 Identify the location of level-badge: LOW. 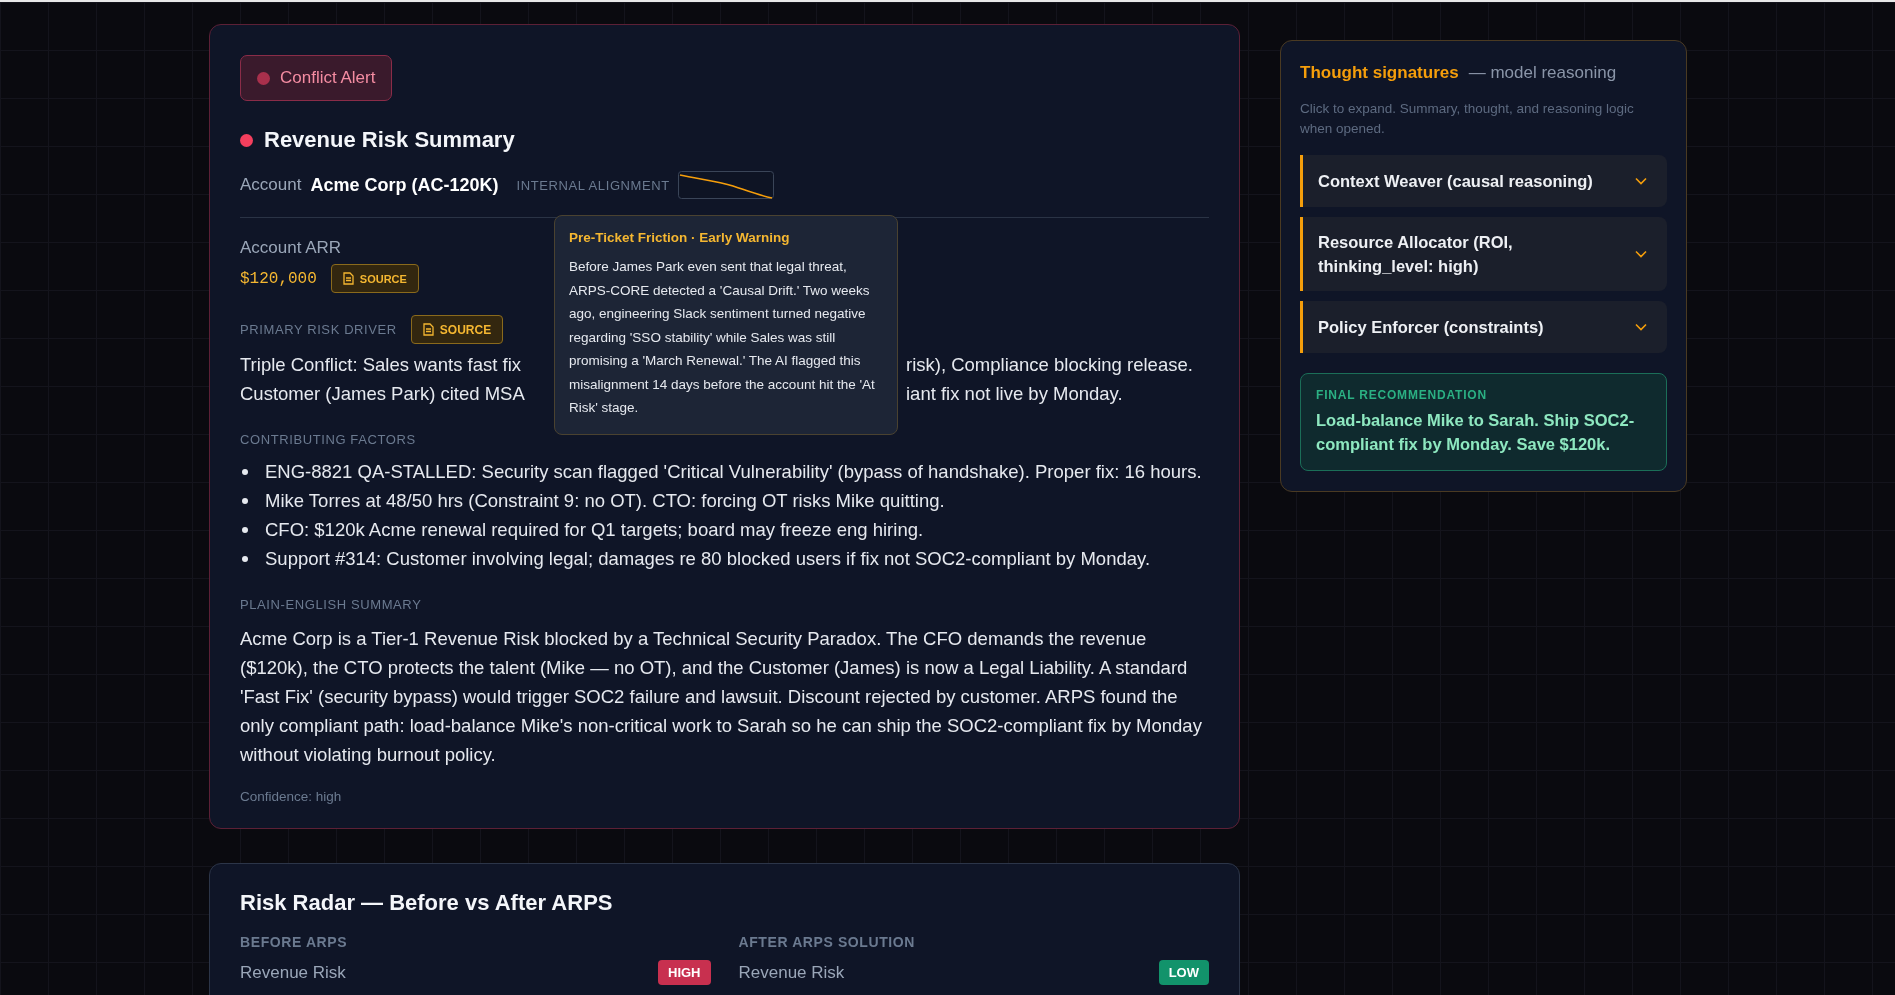
(1183, 972).